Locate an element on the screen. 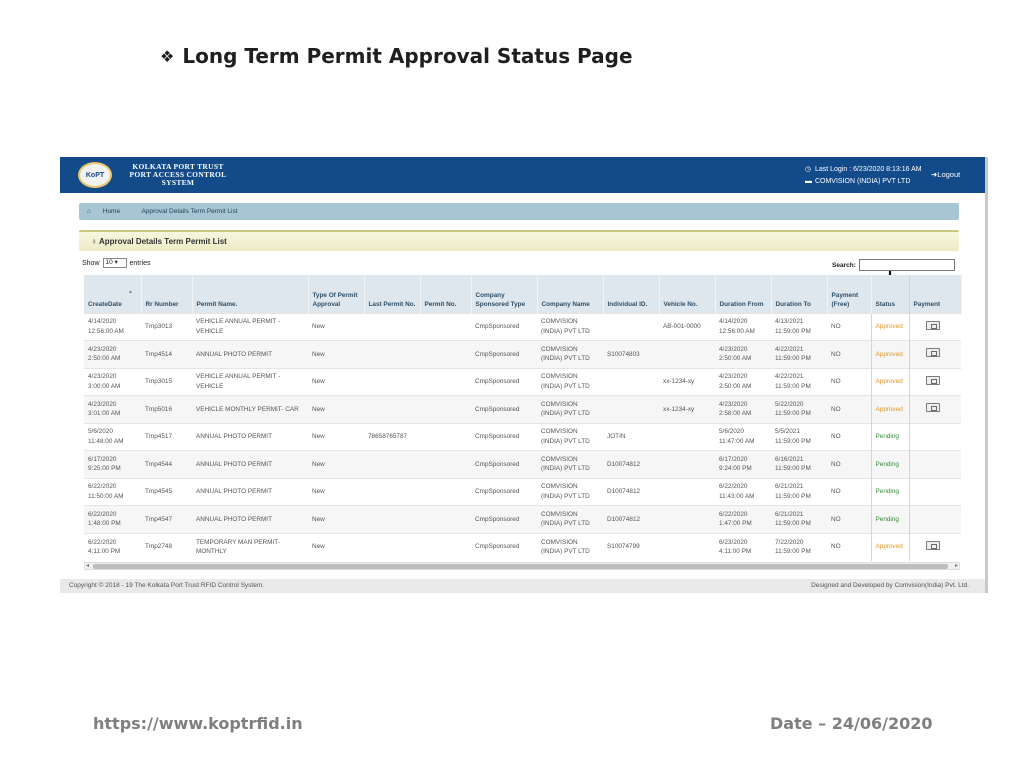 Image resolution: width=1024 pixels, height=768 pixels. cell-individual-id: JOTIN is located at coordinates (631, 436).